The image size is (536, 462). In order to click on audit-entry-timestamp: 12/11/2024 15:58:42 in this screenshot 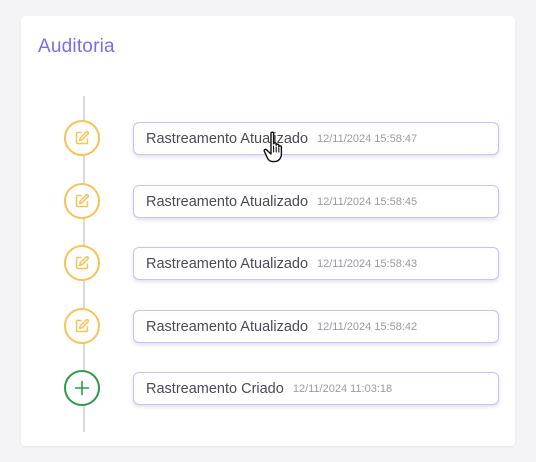, I will do `click(367, 326)`.